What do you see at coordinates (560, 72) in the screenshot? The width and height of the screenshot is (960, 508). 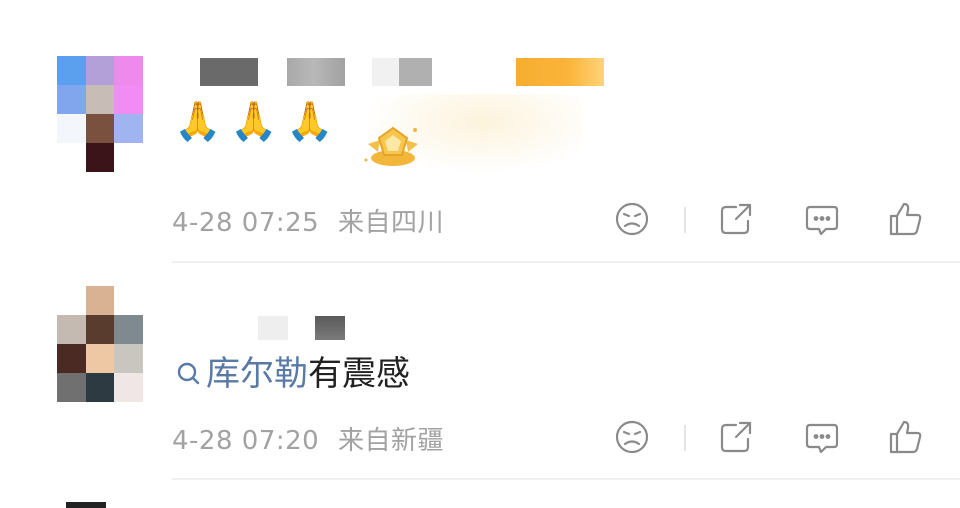 I see `member-badge-blurred` at bounding box center [560, 72].